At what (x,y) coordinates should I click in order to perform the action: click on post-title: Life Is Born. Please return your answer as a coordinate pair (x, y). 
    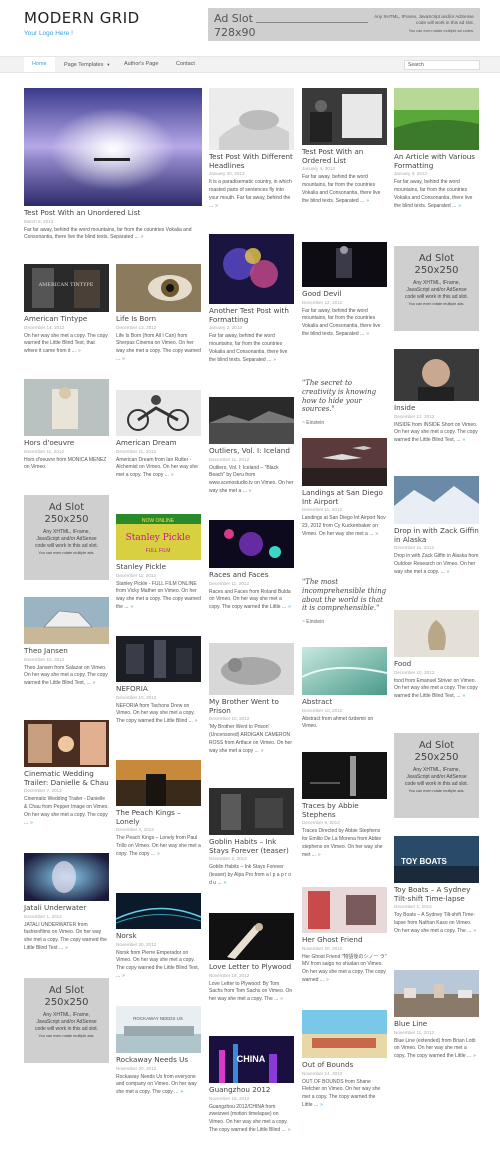
    Looking at the image, I should click on (158, 319).